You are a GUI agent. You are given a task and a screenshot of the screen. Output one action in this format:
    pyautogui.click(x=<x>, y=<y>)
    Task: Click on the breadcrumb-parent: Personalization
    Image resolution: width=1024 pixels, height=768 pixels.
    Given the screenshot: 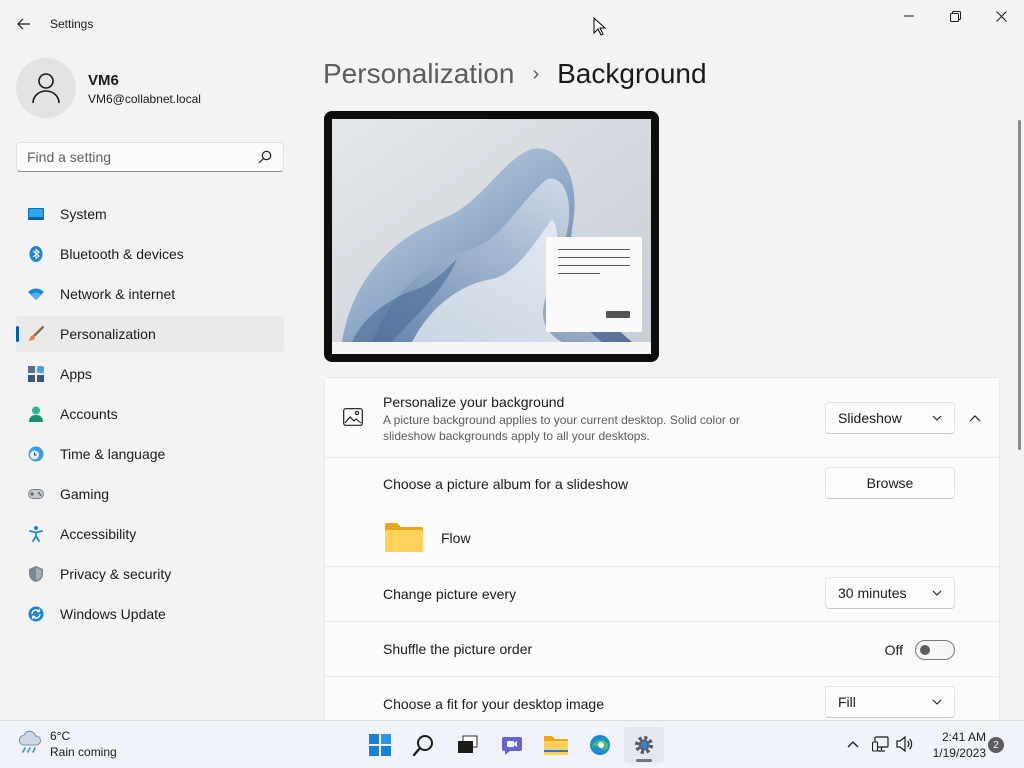 What is the action you would take?
    pyautogui.click(x=418, y=74)
    